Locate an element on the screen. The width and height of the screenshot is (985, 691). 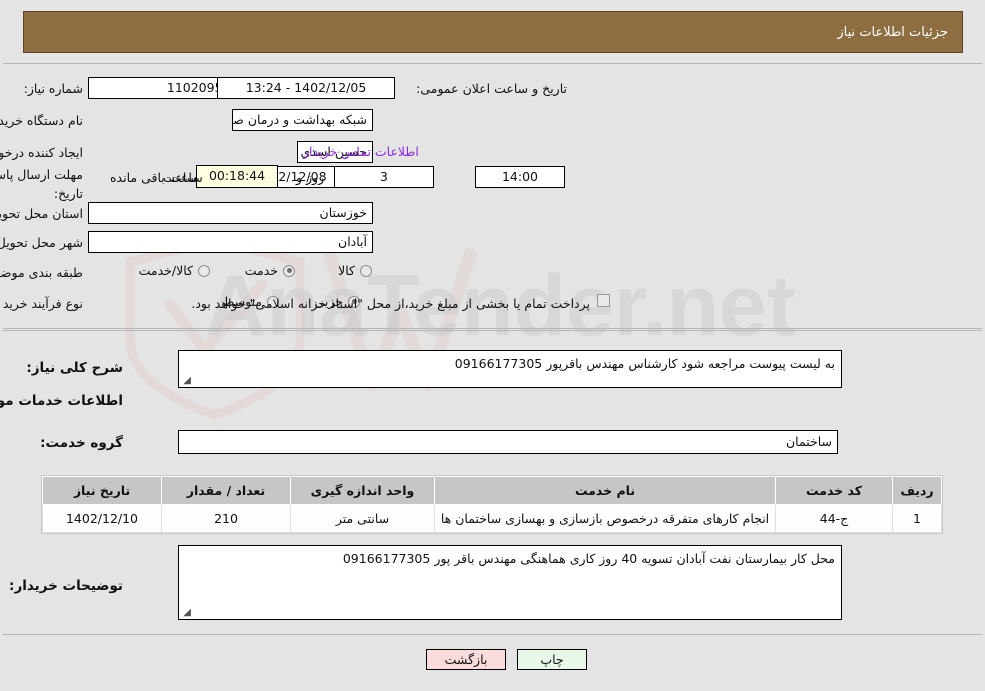
announce-datetime-label: تاریخ و ساعت اعلان عمومی: is located at coordinates (491, 88).